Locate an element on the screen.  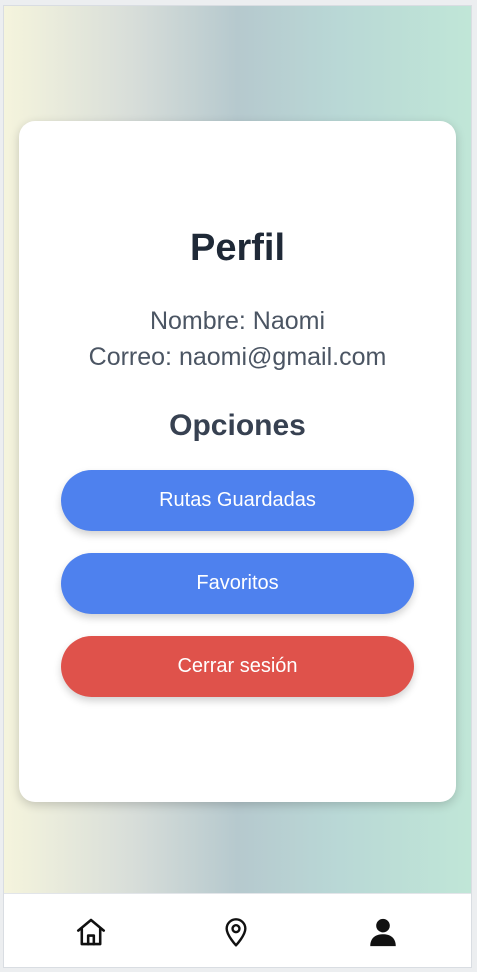
user-icon is located at coordinates (383, 932).